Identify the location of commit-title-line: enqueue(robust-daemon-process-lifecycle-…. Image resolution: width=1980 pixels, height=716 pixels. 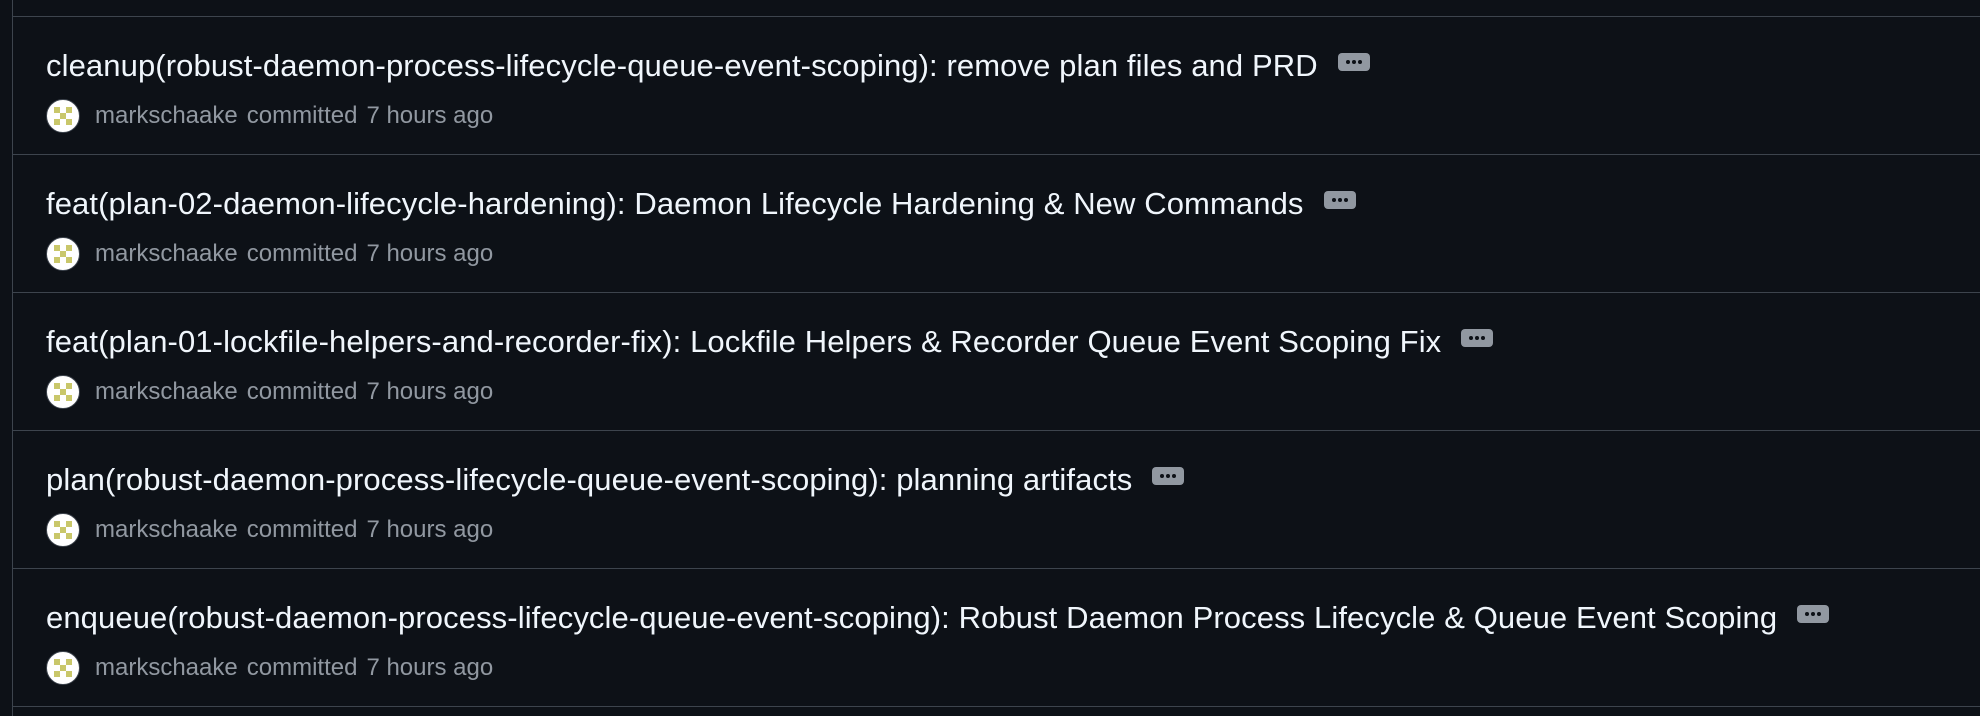
(938, 618).